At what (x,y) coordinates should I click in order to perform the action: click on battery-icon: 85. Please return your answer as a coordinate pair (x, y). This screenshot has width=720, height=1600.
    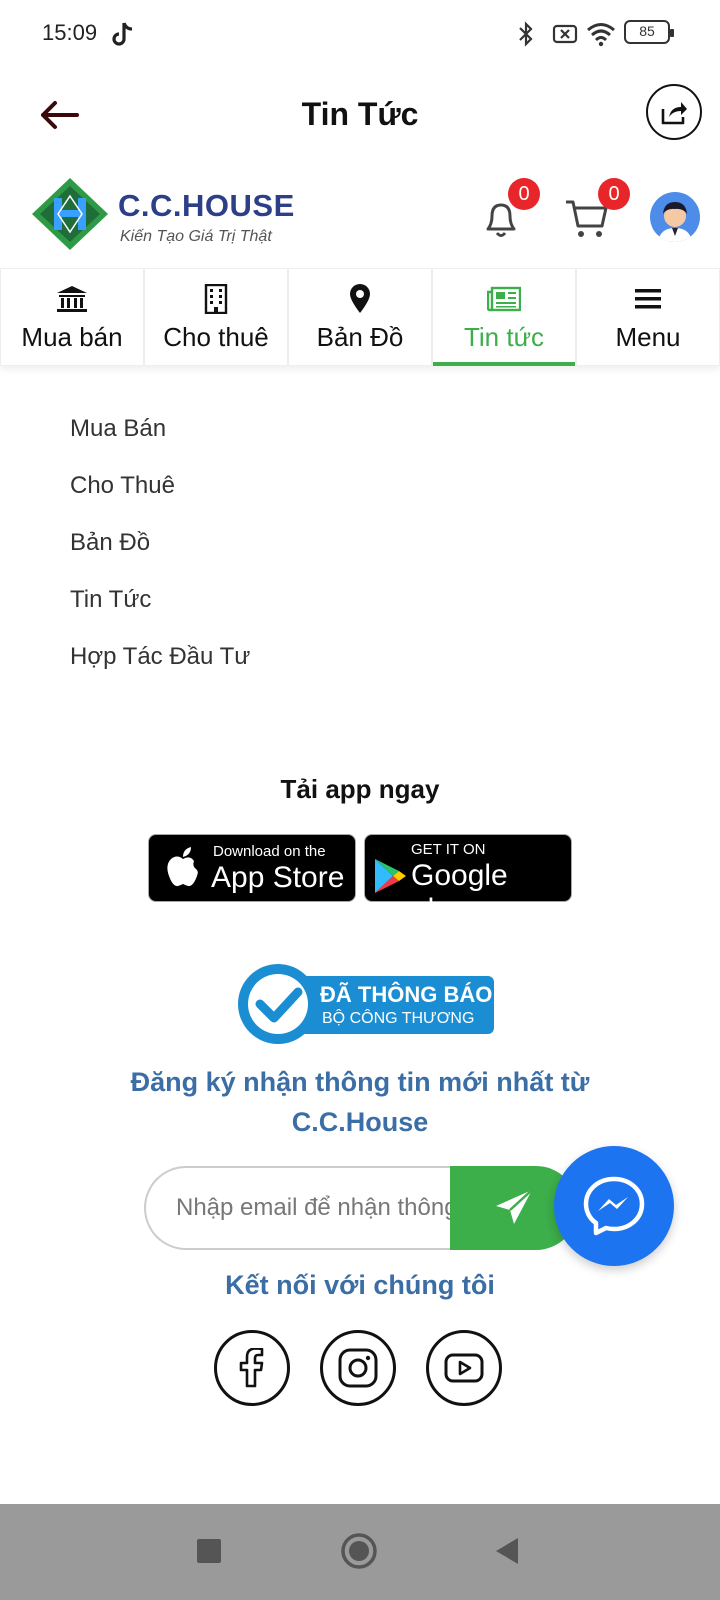
    Looking at the image, I should click on (647, 32).